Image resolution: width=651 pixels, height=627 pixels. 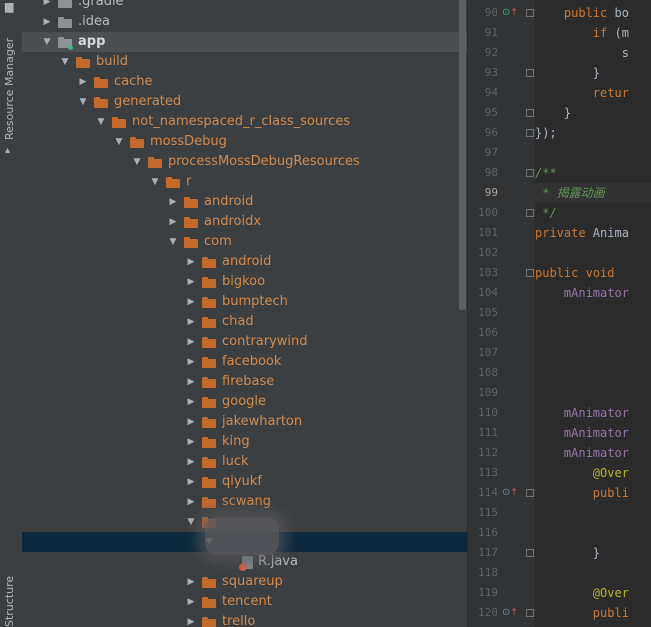 What do you see at coordinates (244, 142) in the screenshot?
I see `tree-row: ▼ mossDebug` at bounding box center [244, 142].